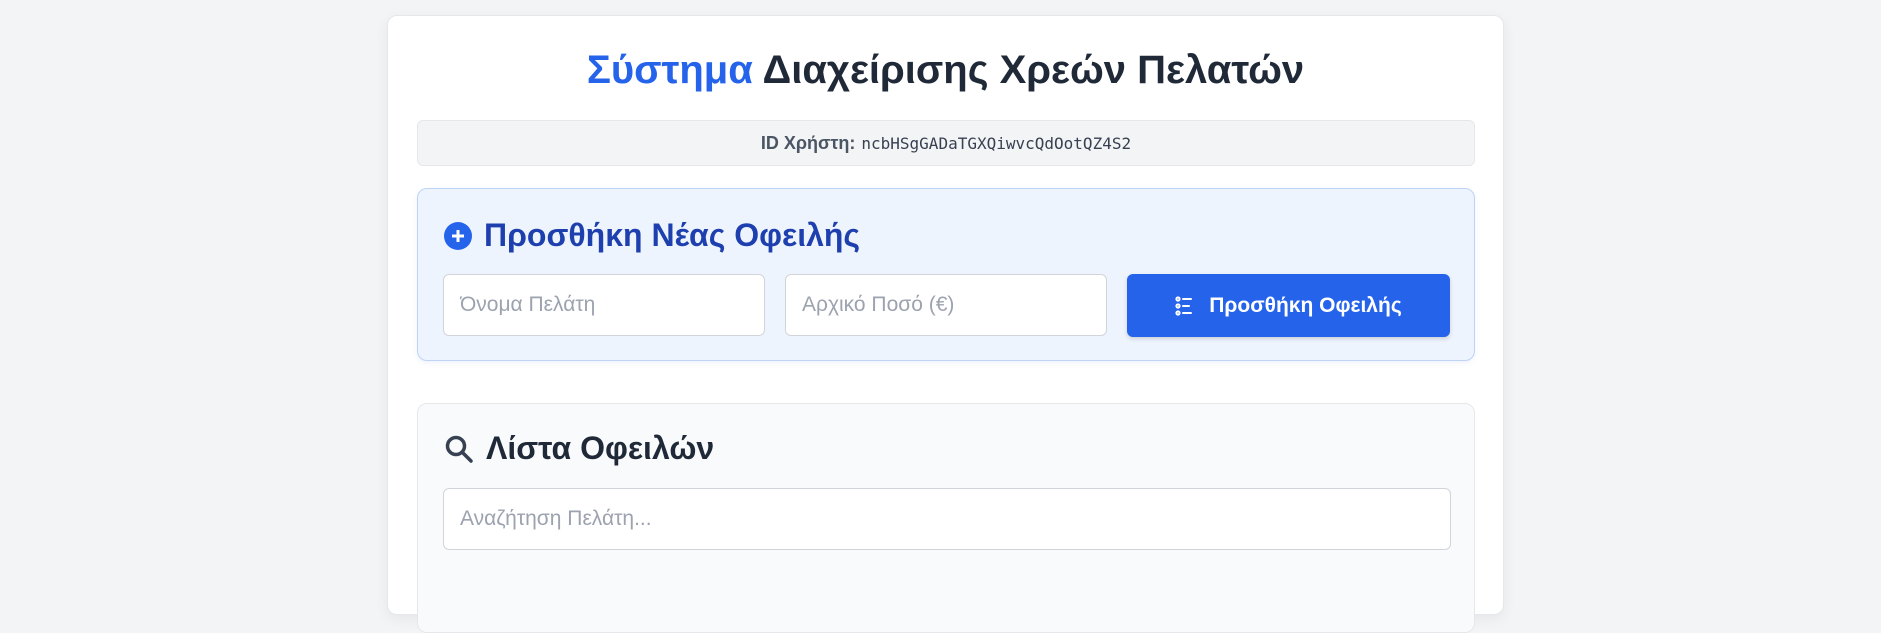 Image resolution: width=1881 pixels, height=633 pixels. What do you see at coordinates (1305, 305) in the screenshot?
I see `add-debt-button-label: Προσθήκη Οφειλής` at bounding box center [1305, 305].